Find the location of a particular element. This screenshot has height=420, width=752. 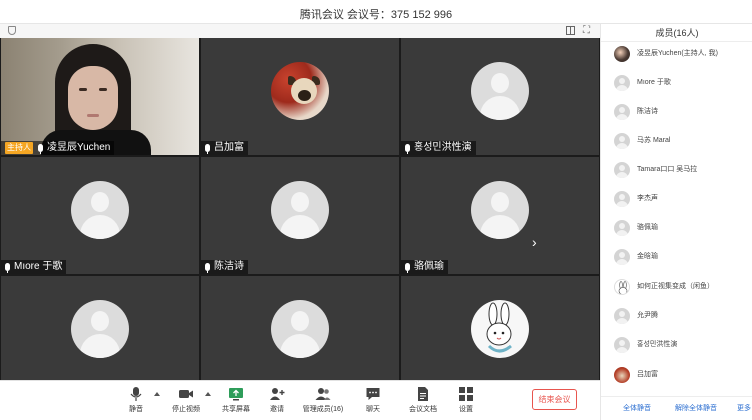

participant-name-tag: Mıore 于歌 is located at coordinates (34, 267).